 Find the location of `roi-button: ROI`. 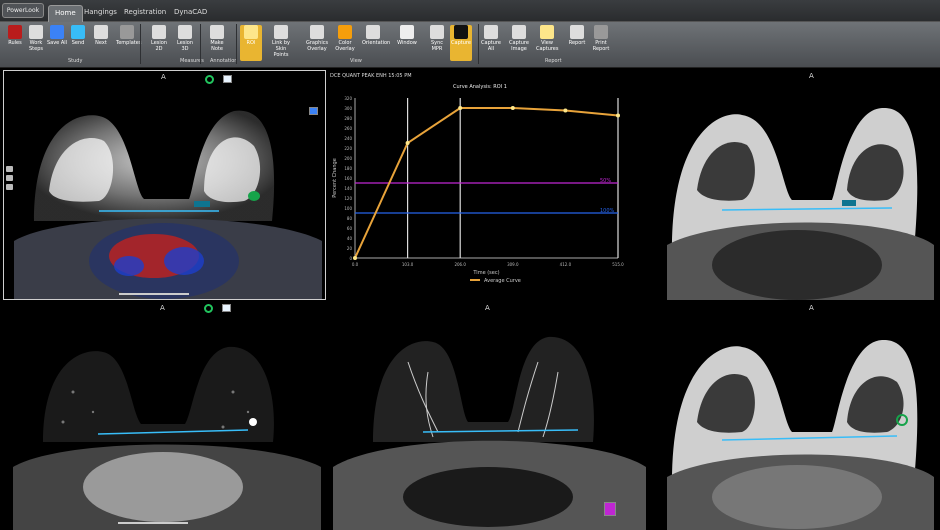

roi-button: ROI is located at coordinates (251, 43).